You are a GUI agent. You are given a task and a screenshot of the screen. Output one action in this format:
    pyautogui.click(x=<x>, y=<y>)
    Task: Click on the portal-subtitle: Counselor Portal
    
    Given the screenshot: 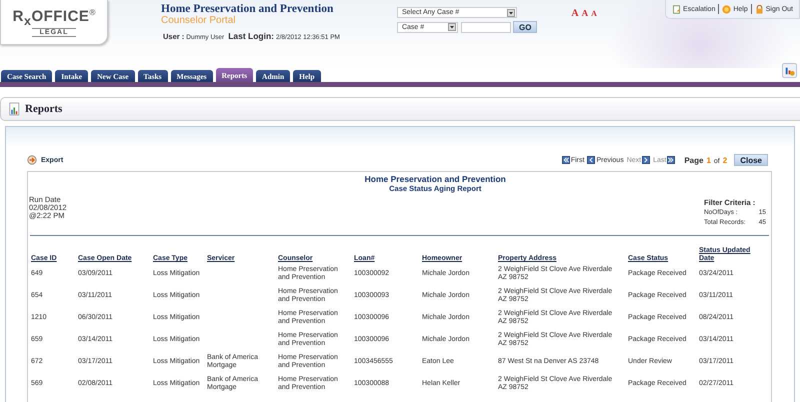 What is the action you would take?
    pyautogui.click(x=198, y=20)
    